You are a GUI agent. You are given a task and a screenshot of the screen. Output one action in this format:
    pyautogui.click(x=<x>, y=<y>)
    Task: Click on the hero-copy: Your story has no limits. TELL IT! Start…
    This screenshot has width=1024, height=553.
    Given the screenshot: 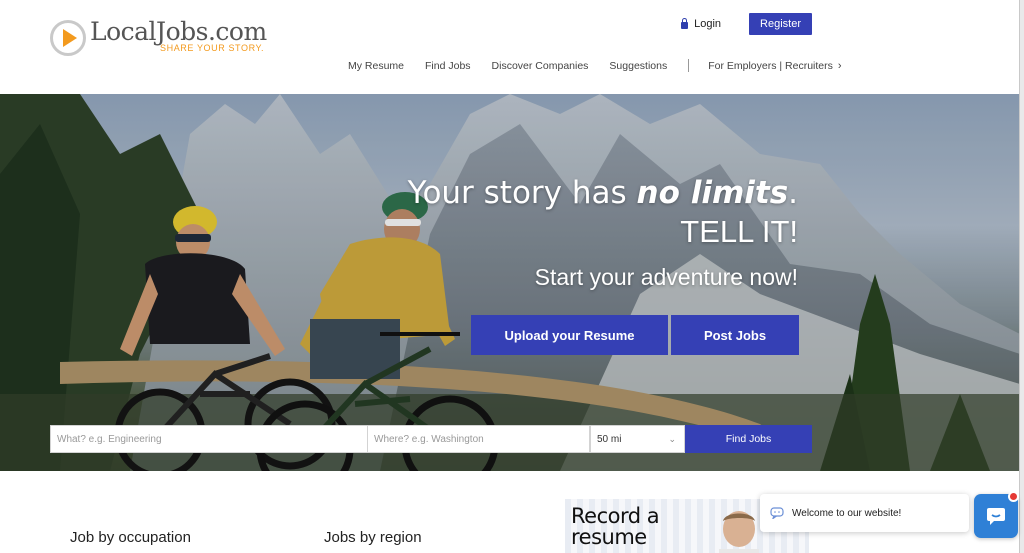 What is the action you would take?
    pyautogui.click(x=603, y=232)
    